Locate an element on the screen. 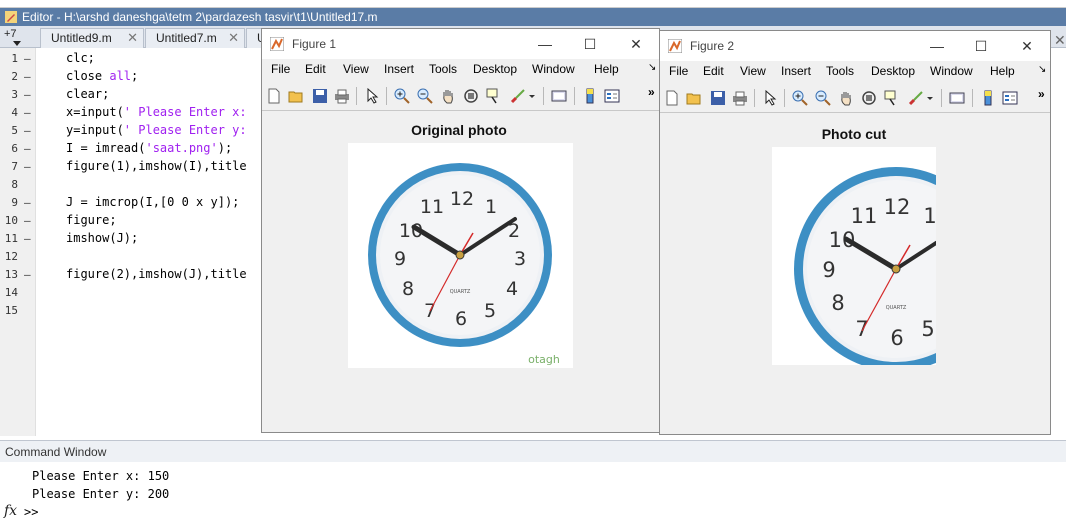 This screenshot has width=1066, height=526. code-line: close all; is located at coordinates (102, 76).